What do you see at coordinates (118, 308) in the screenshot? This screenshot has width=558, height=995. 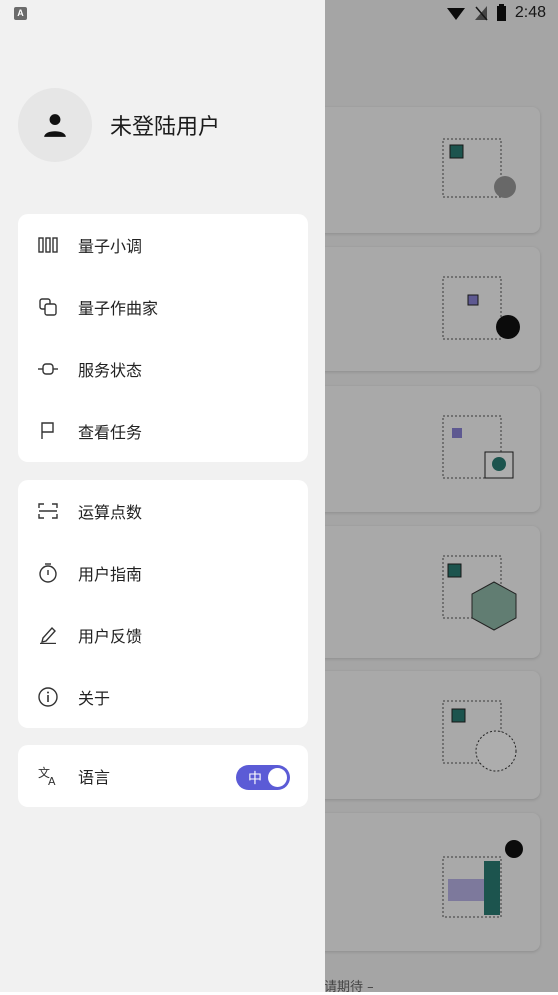 I see `menu-item-label: 量子作曲家` at bounding box center [118, 308].